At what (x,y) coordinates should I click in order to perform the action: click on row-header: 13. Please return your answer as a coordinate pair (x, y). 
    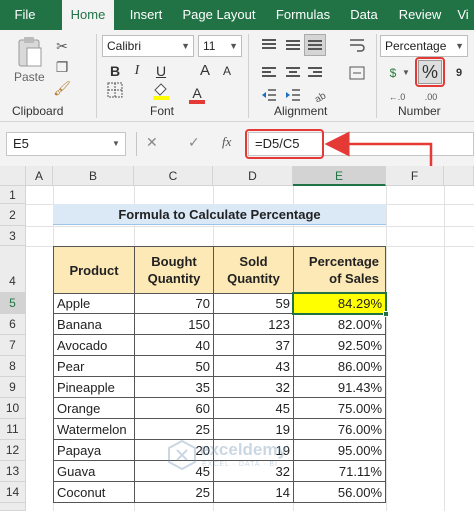
    Looking at the image, I should click on (13, 471).